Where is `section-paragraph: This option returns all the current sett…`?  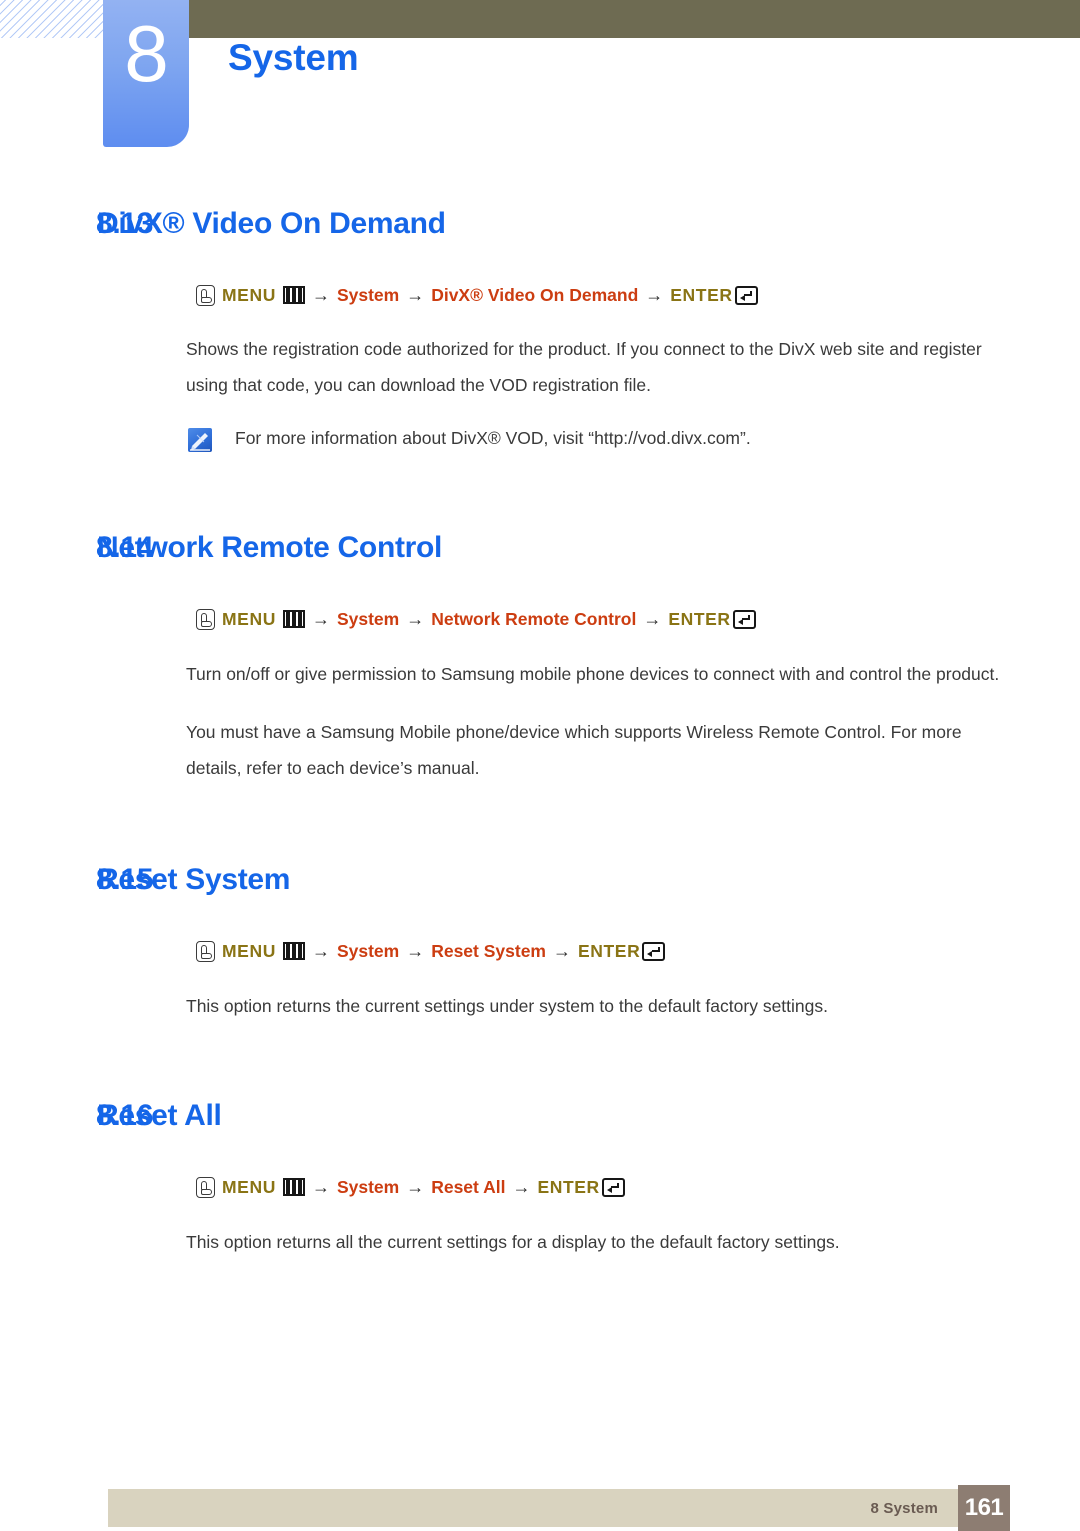
section-paragraph: This option returns all the current sett… is located at coordinates (513, 1242).